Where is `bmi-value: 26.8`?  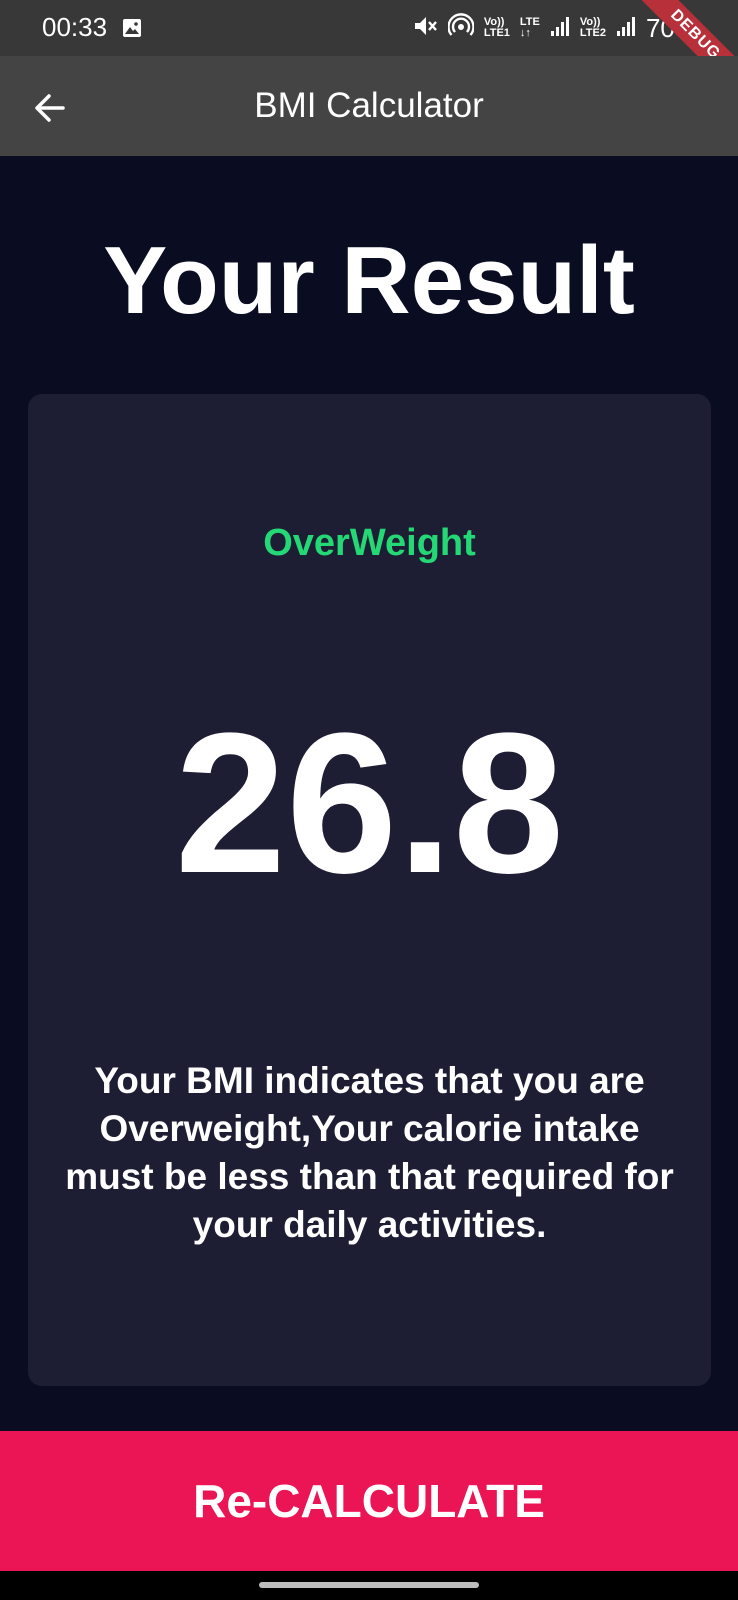 bmi-value: 26.8 is located at coordinates (369, 803).